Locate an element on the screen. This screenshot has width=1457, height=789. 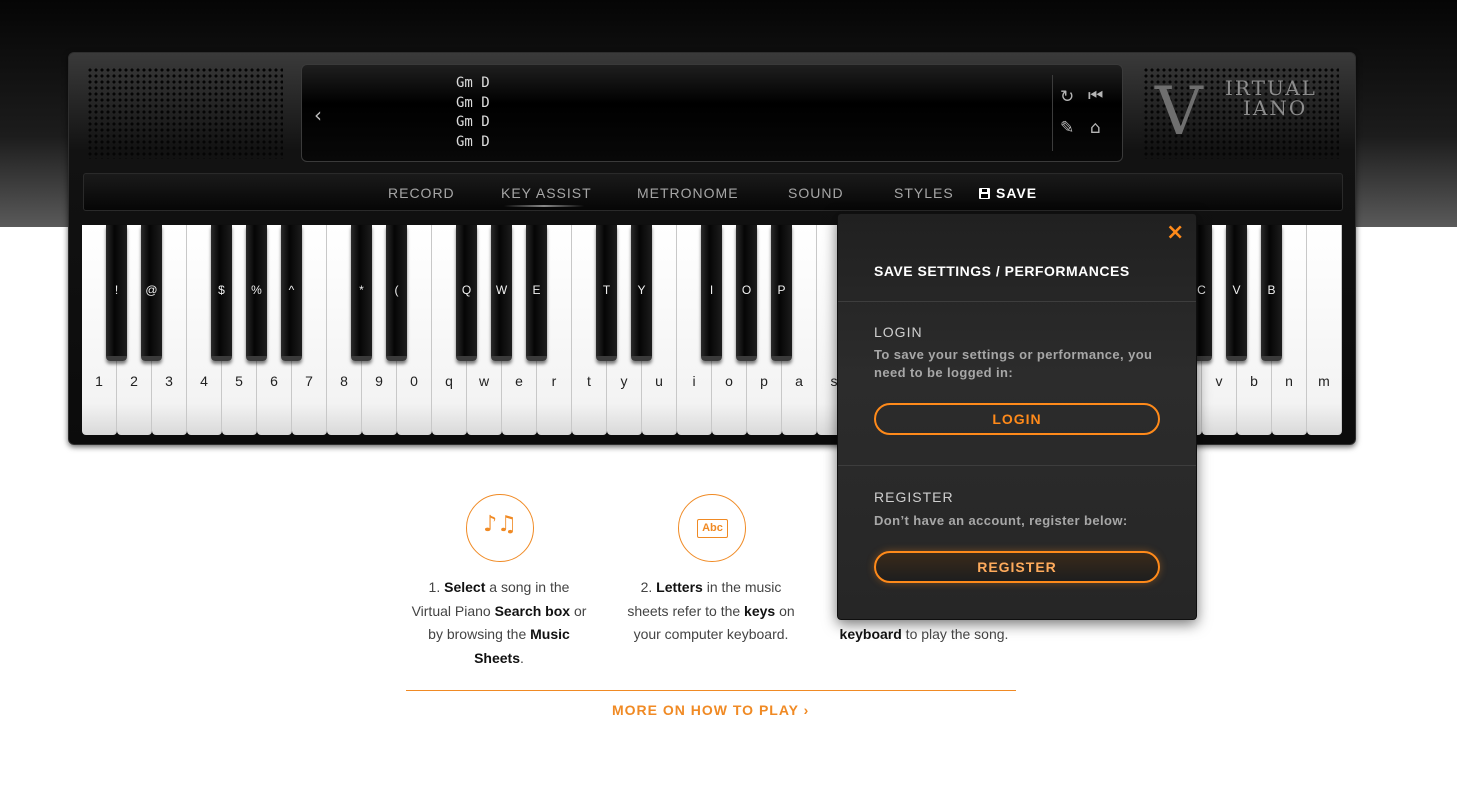
logo-line-2: IANO is located at coordinates (1275, 108).